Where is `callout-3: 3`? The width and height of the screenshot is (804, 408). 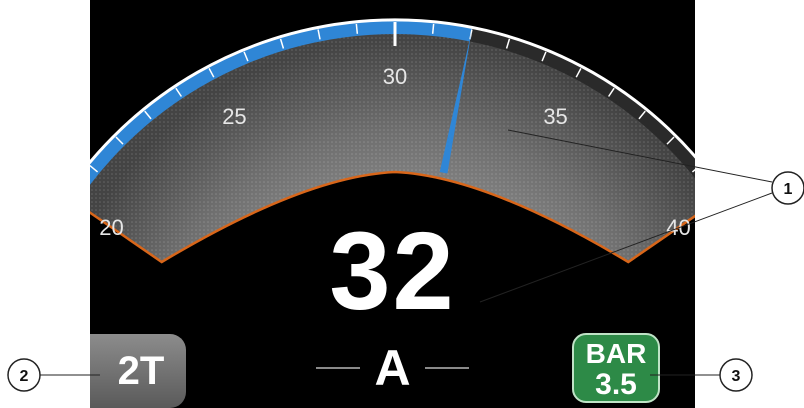 callout-3: 3 is located at coordinates (736, 375).